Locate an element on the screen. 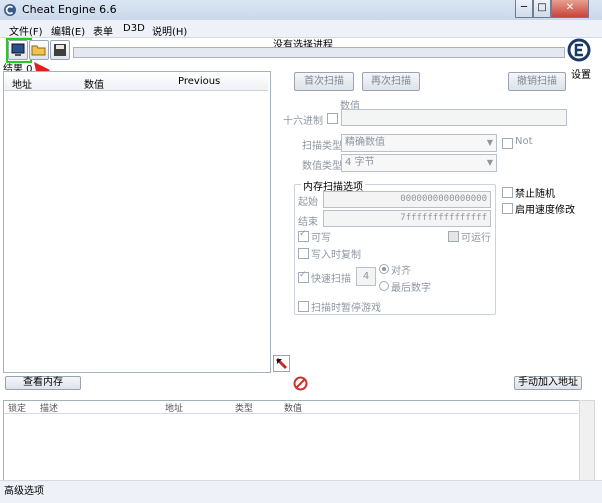  settings-label: 设置 is located at coordinates (581, 73).